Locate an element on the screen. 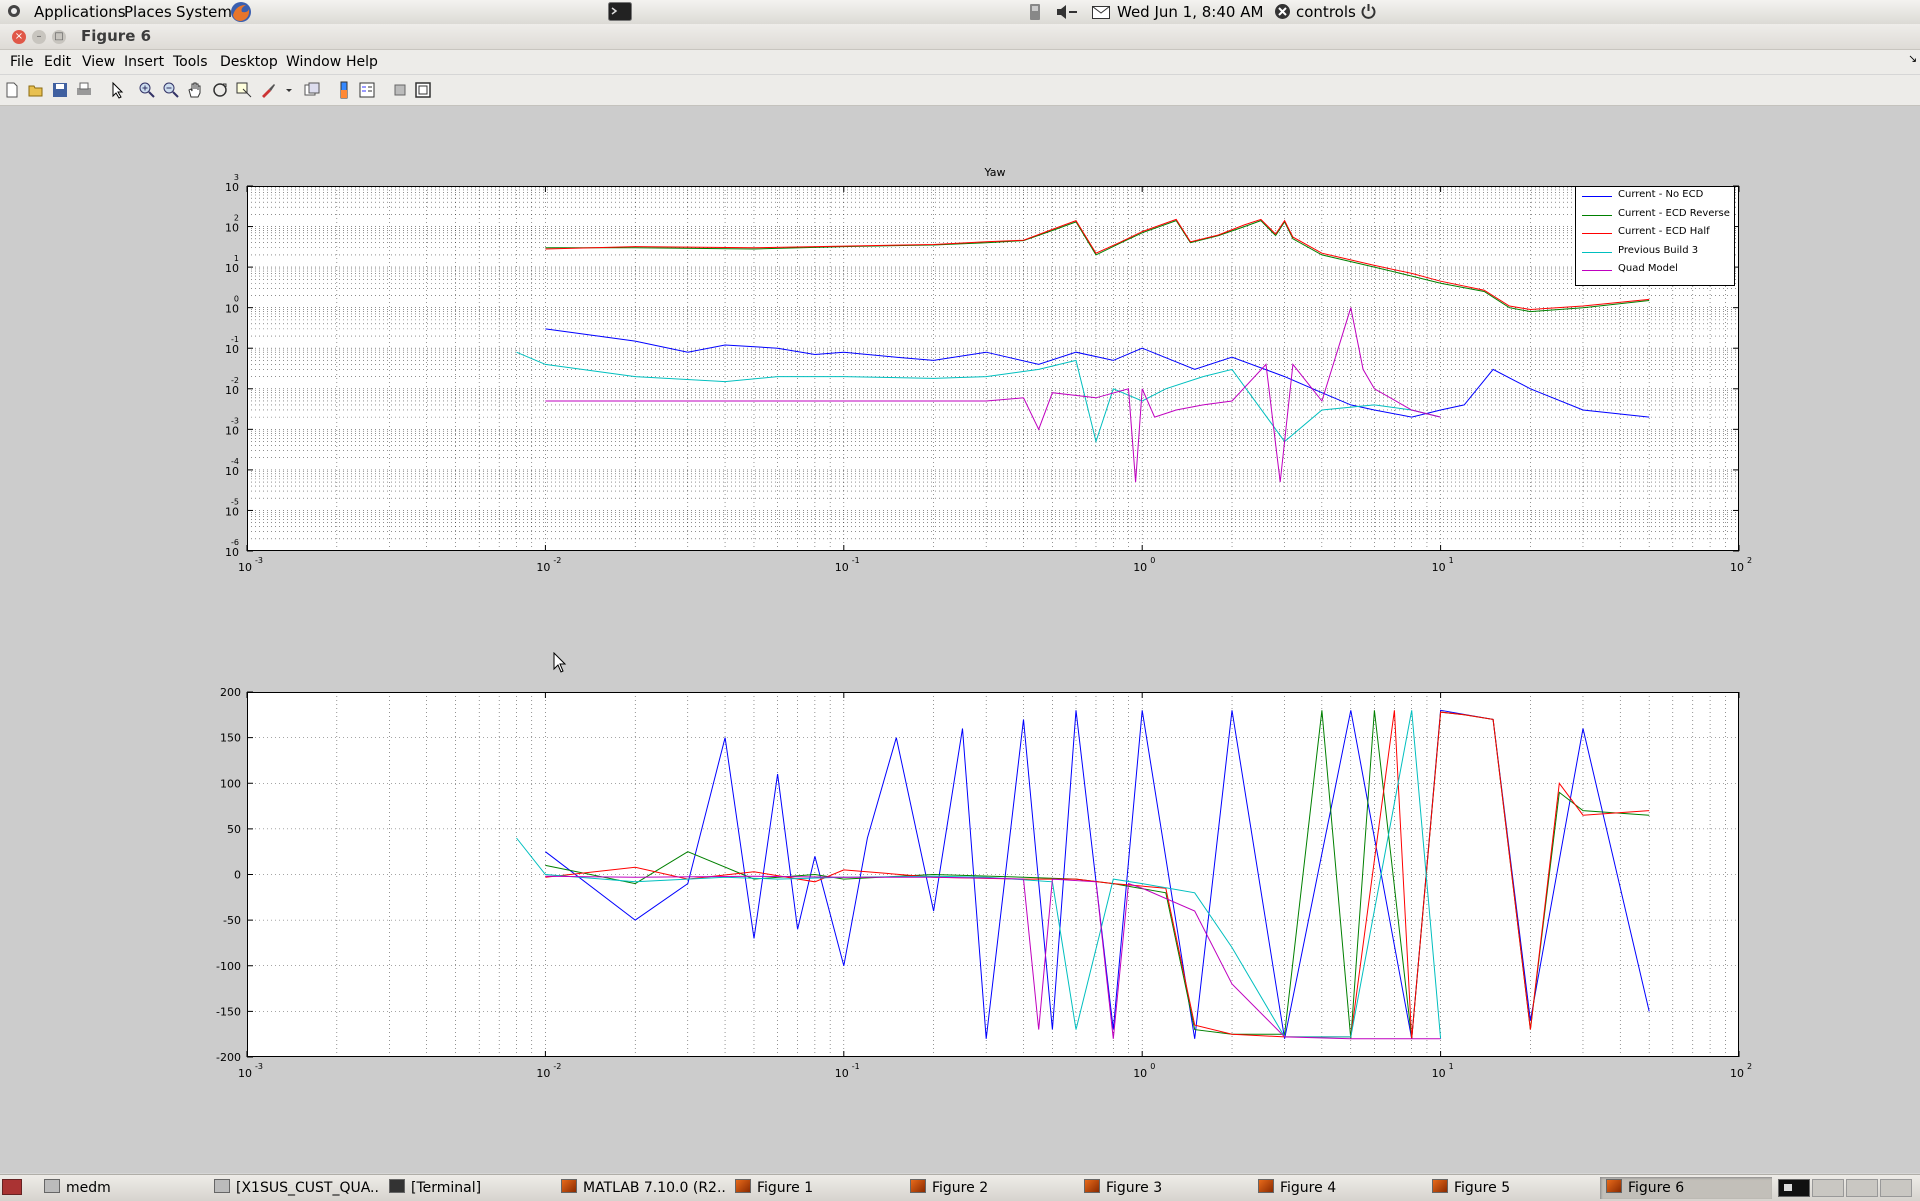 The image size is (1920, 1201). show-desktop-icon is located at coordinates (12, 1189).